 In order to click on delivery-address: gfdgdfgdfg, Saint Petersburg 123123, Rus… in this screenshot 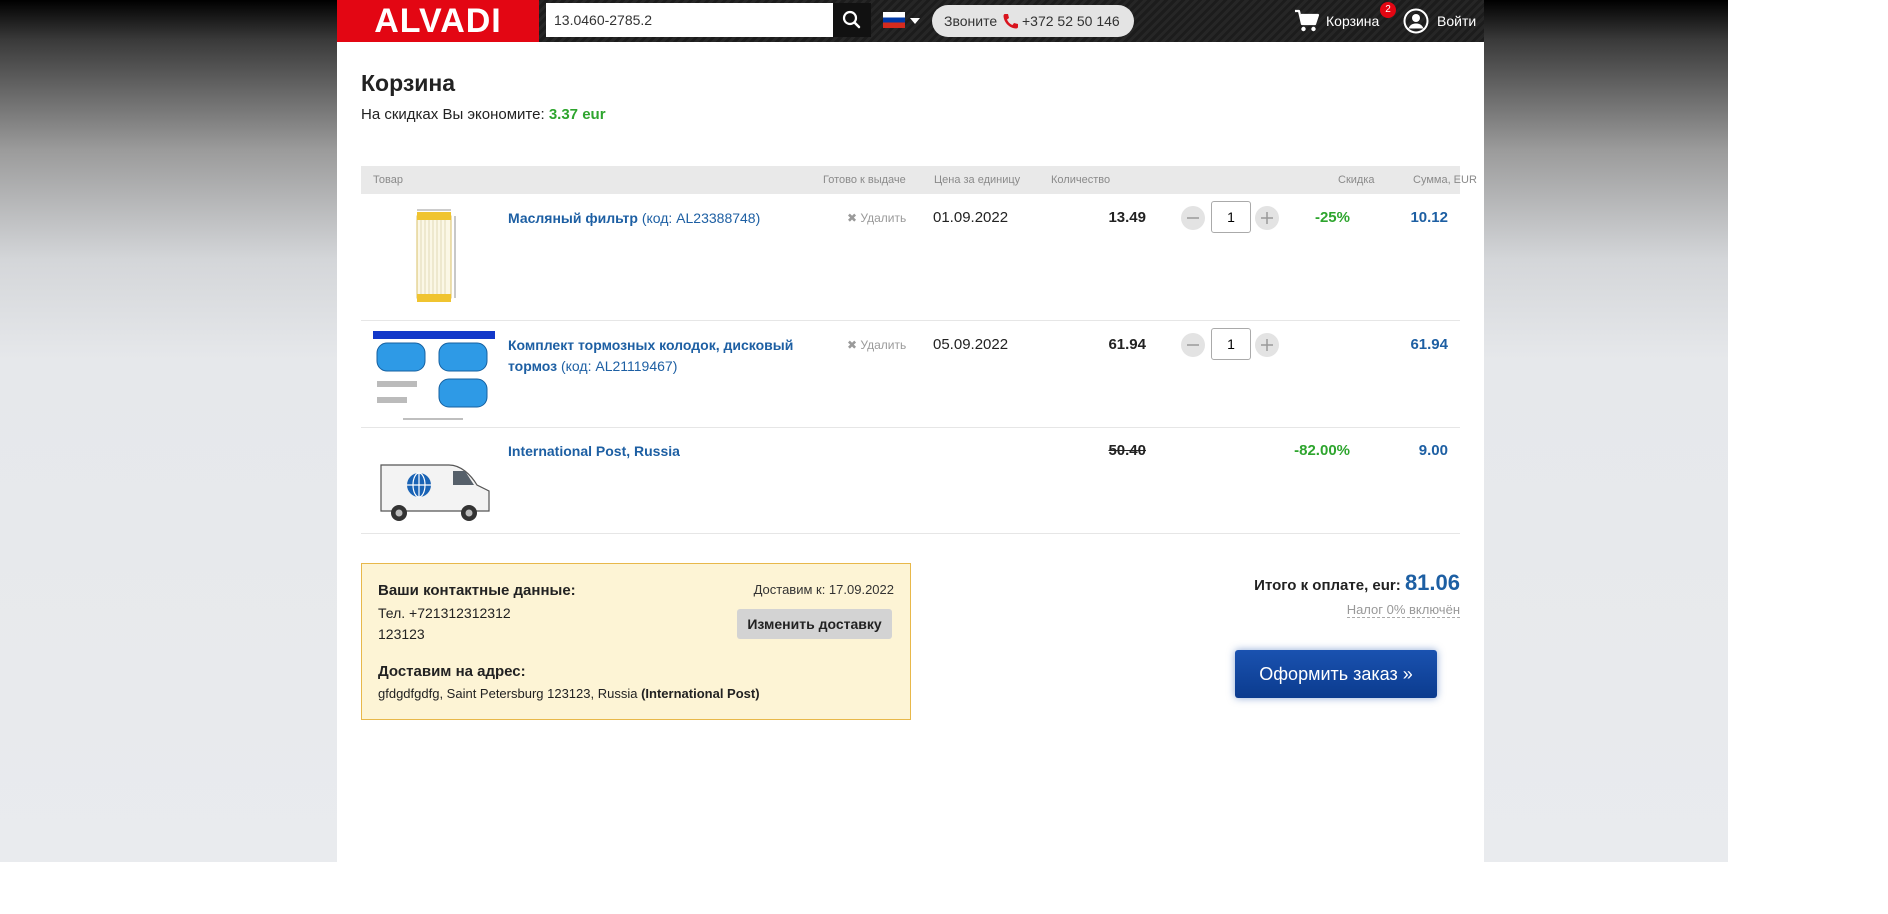, I will do `click(569, 693)`.